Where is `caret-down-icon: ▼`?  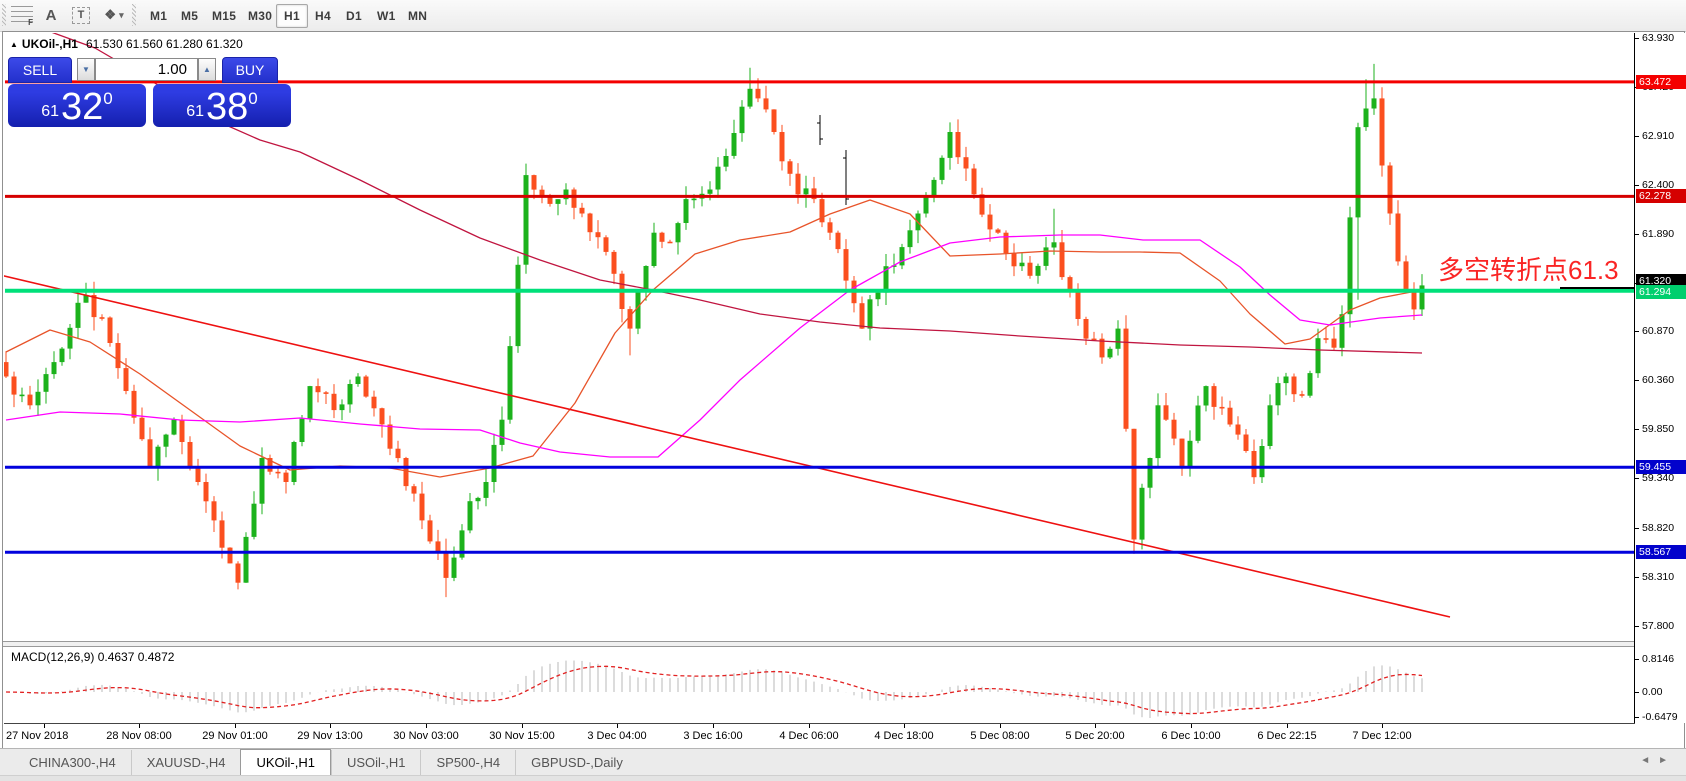 caret-down-icon: ▼ is located at coordinates (86, 69).